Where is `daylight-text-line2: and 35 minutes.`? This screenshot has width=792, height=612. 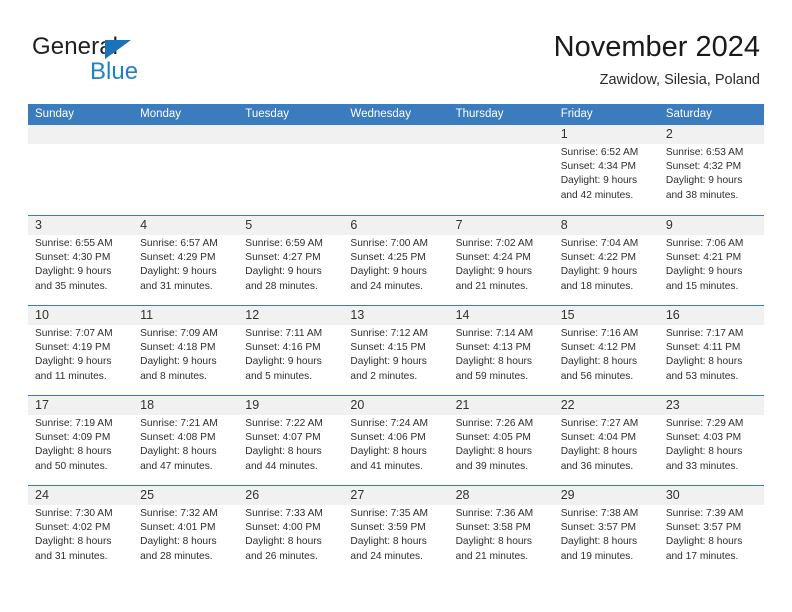
daylight-text-line2: and 35 minutes. is located at coordinates (71, 286).